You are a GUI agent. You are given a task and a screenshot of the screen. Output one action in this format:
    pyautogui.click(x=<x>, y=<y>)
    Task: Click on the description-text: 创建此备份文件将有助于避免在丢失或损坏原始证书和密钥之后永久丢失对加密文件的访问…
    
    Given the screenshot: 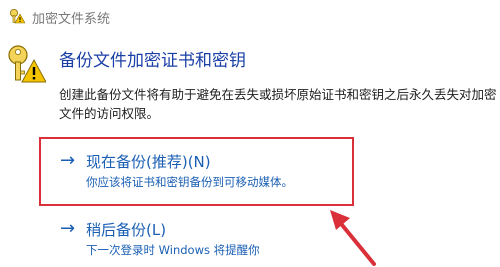 What is the action you would take?
    pyautogui.click(x=278, y=104)
    